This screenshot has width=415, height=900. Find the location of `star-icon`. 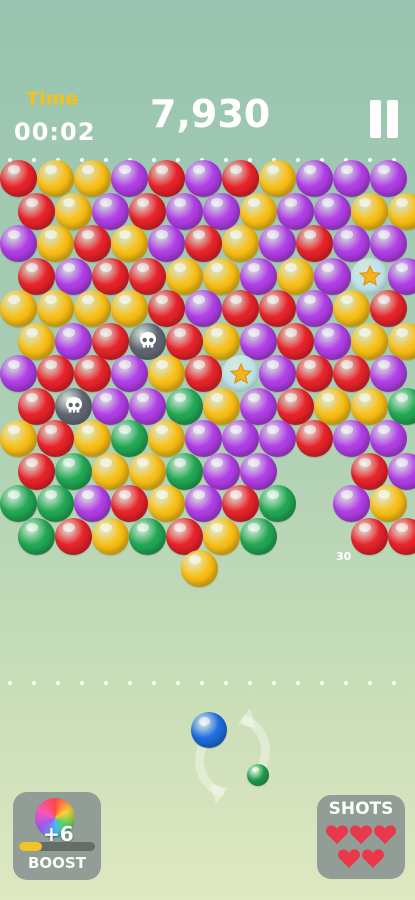

star-icon is located at coordinates (240, 373).